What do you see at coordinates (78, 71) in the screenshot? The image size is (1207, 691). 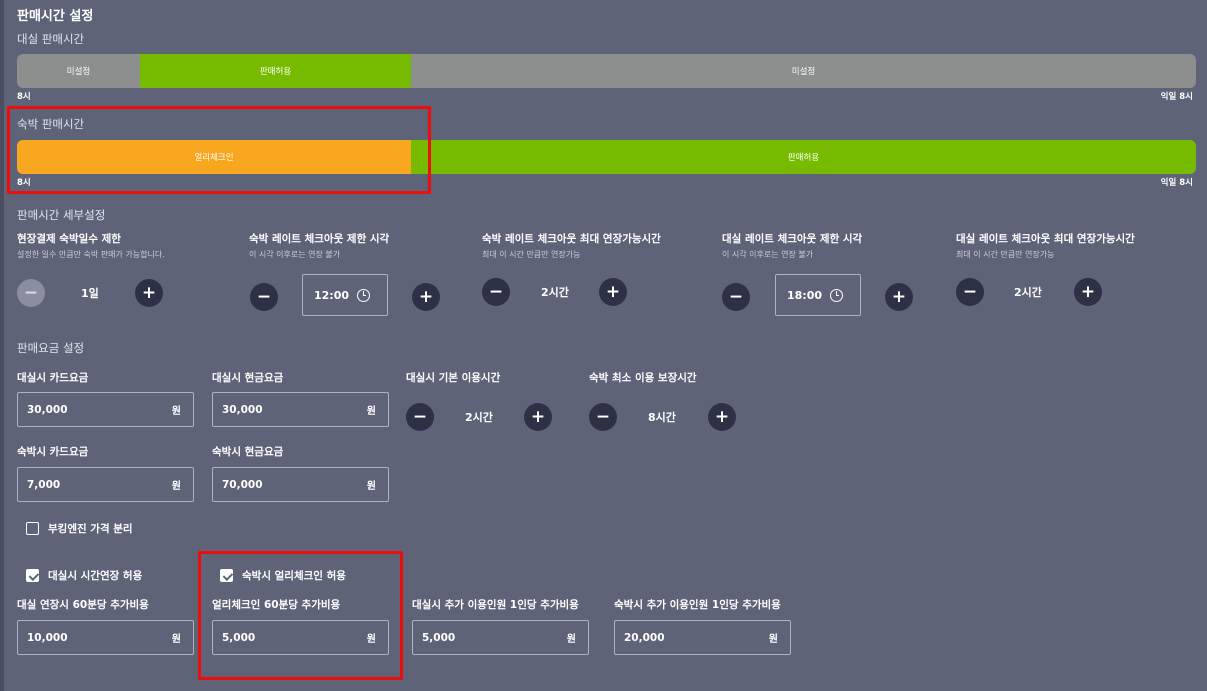 I see `rental-segment-unset: 미설정` at bounding box center [78, 71].